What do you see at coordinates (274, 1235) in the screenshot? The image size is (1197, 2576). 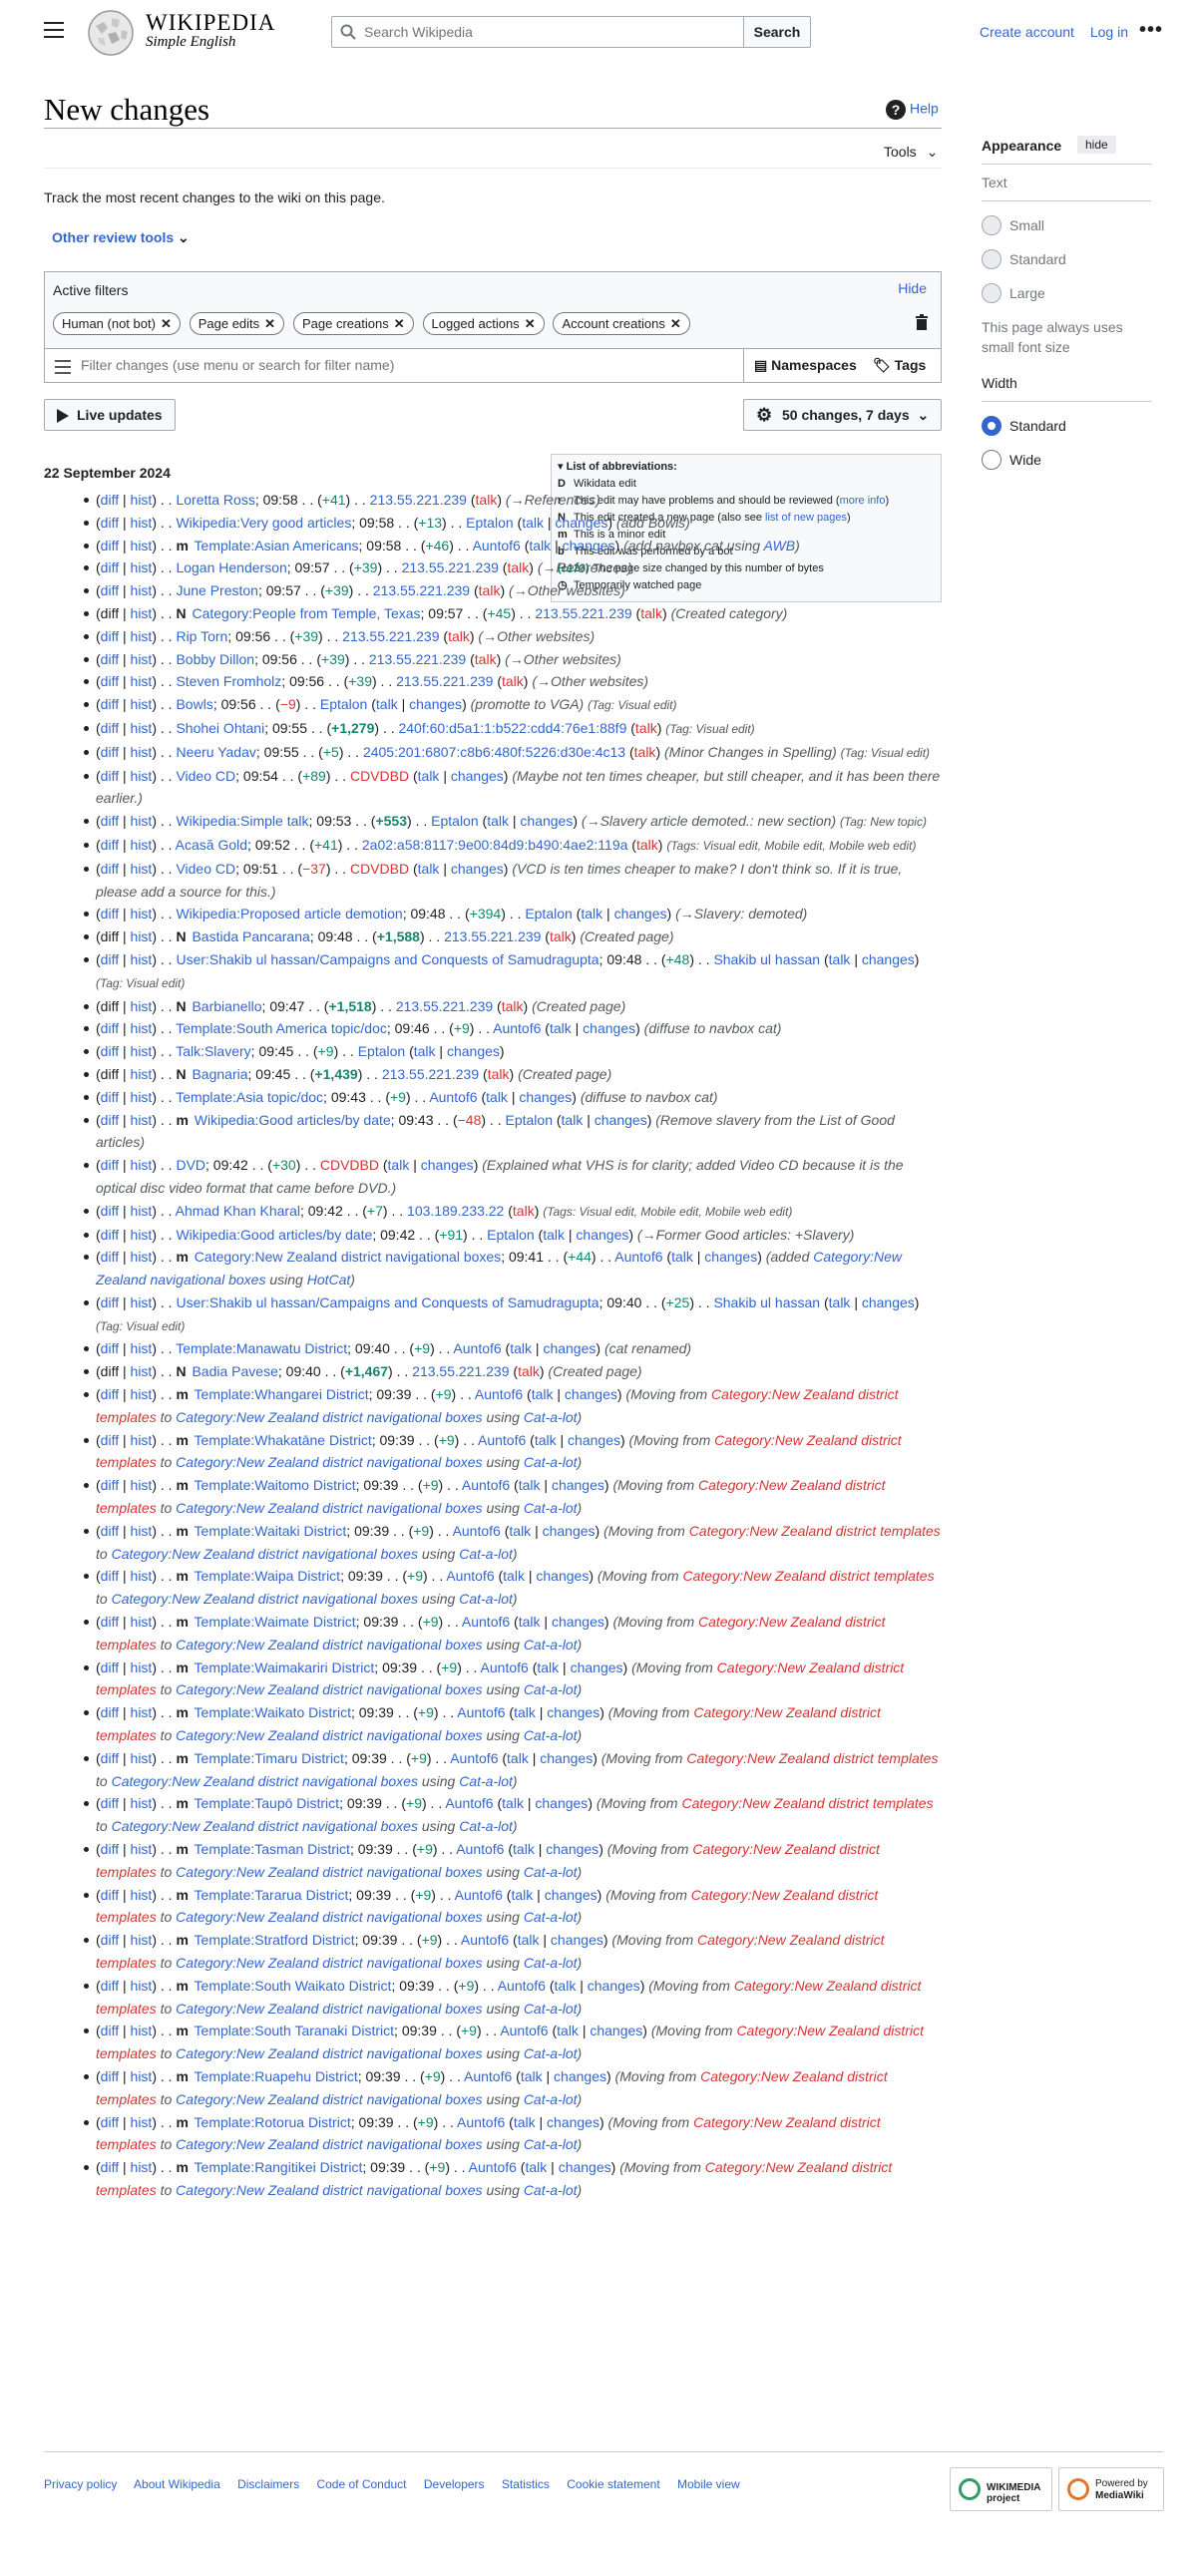 I see `page-title-link: Wikipedia:Good articles/by date` at bounding box center [274, 1235].